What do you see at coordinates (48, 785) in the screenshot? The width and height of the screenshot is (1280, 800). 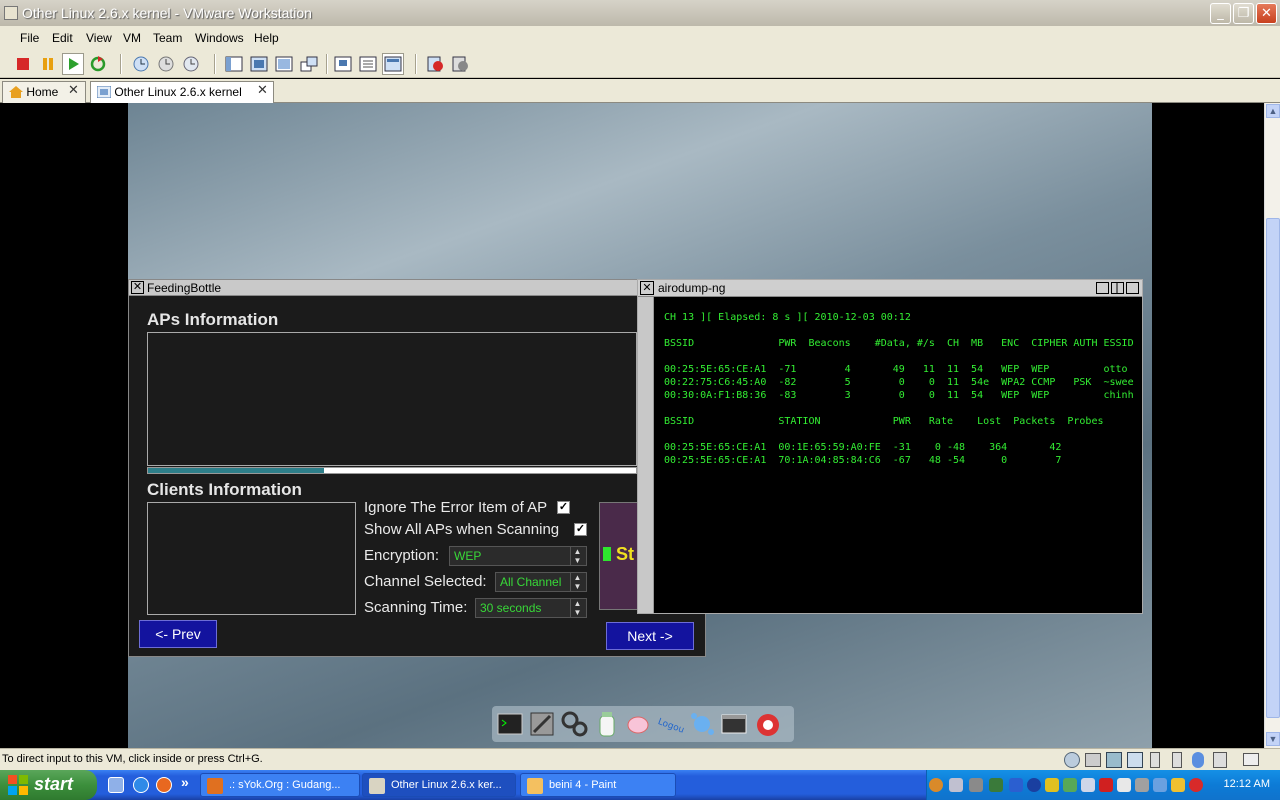 I see `start-button: start` at bounding box center [48, 785].